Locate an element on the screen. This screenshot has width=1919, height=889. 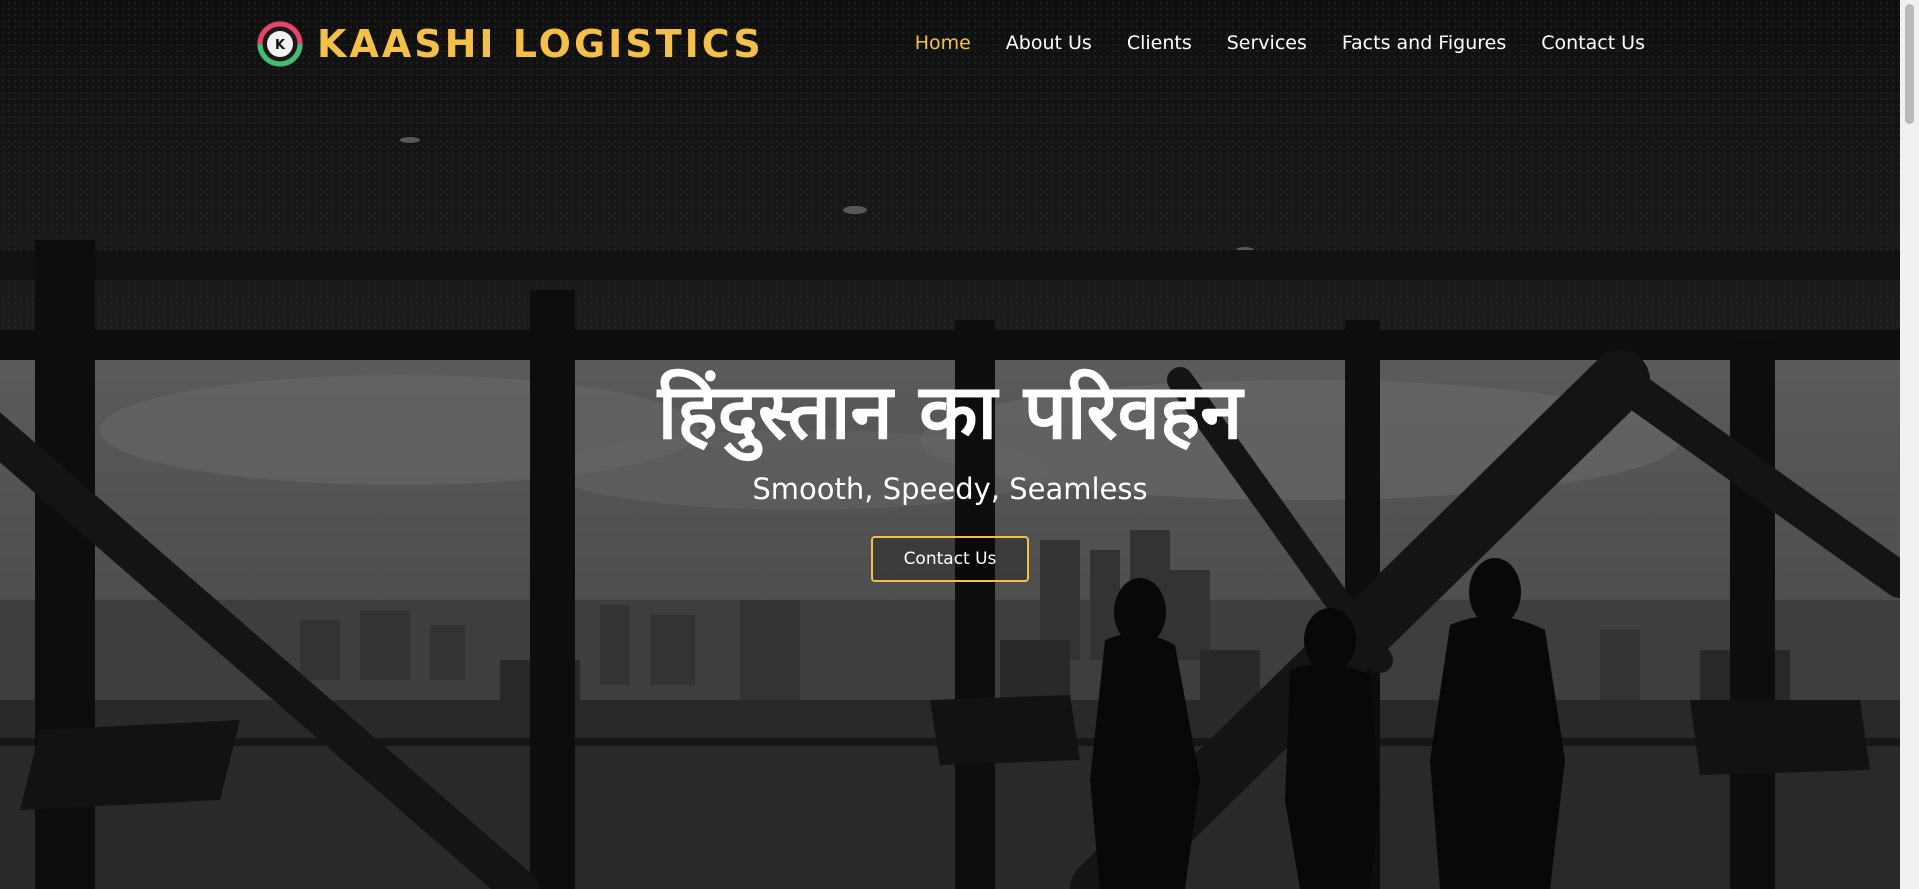
brand-link: K KAASHI LOGISTICS is located at coordinates (509, 44).